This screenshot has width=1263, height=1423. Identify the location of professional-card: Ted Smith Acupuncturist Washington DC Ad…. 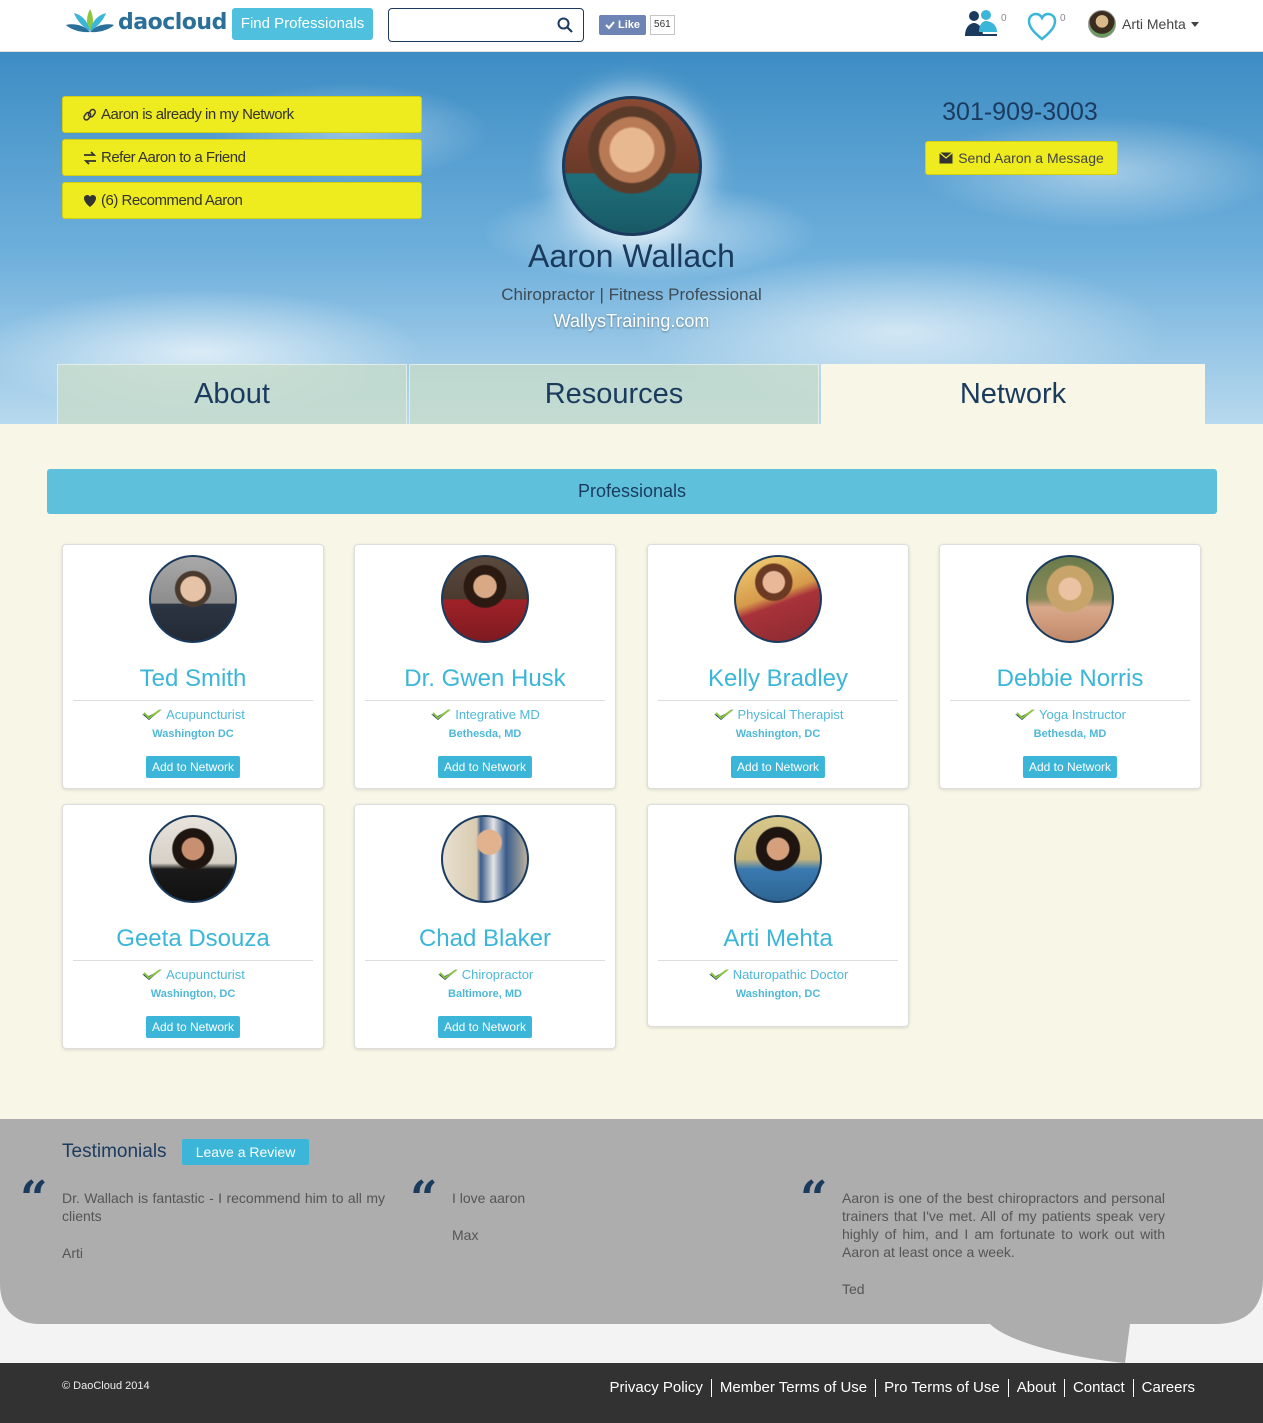
(193, 666).